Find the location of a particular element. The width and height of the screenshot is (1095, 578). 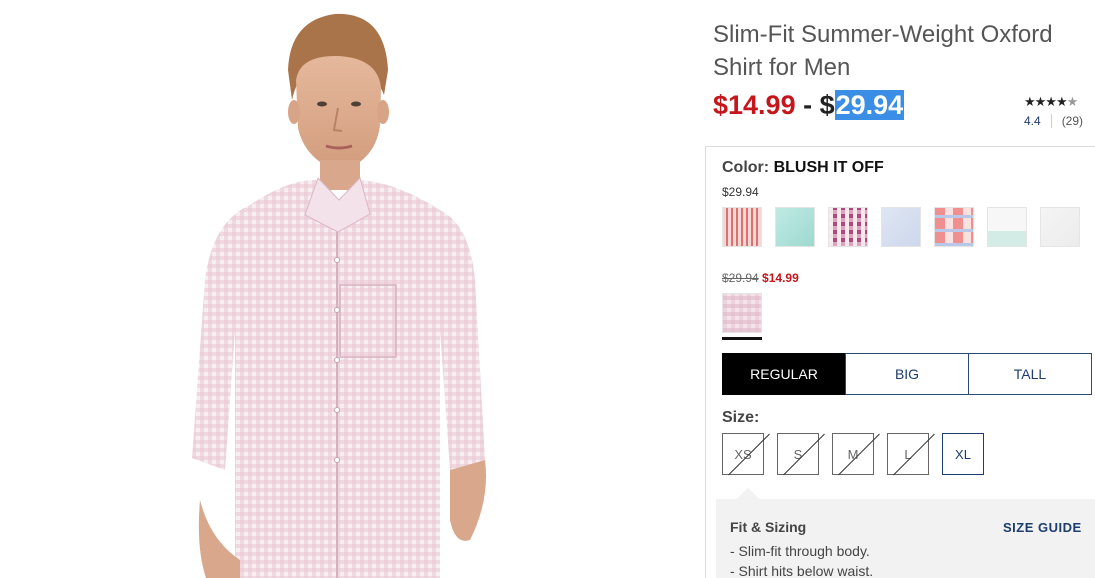

divider is located at coordinates (1051, 121).